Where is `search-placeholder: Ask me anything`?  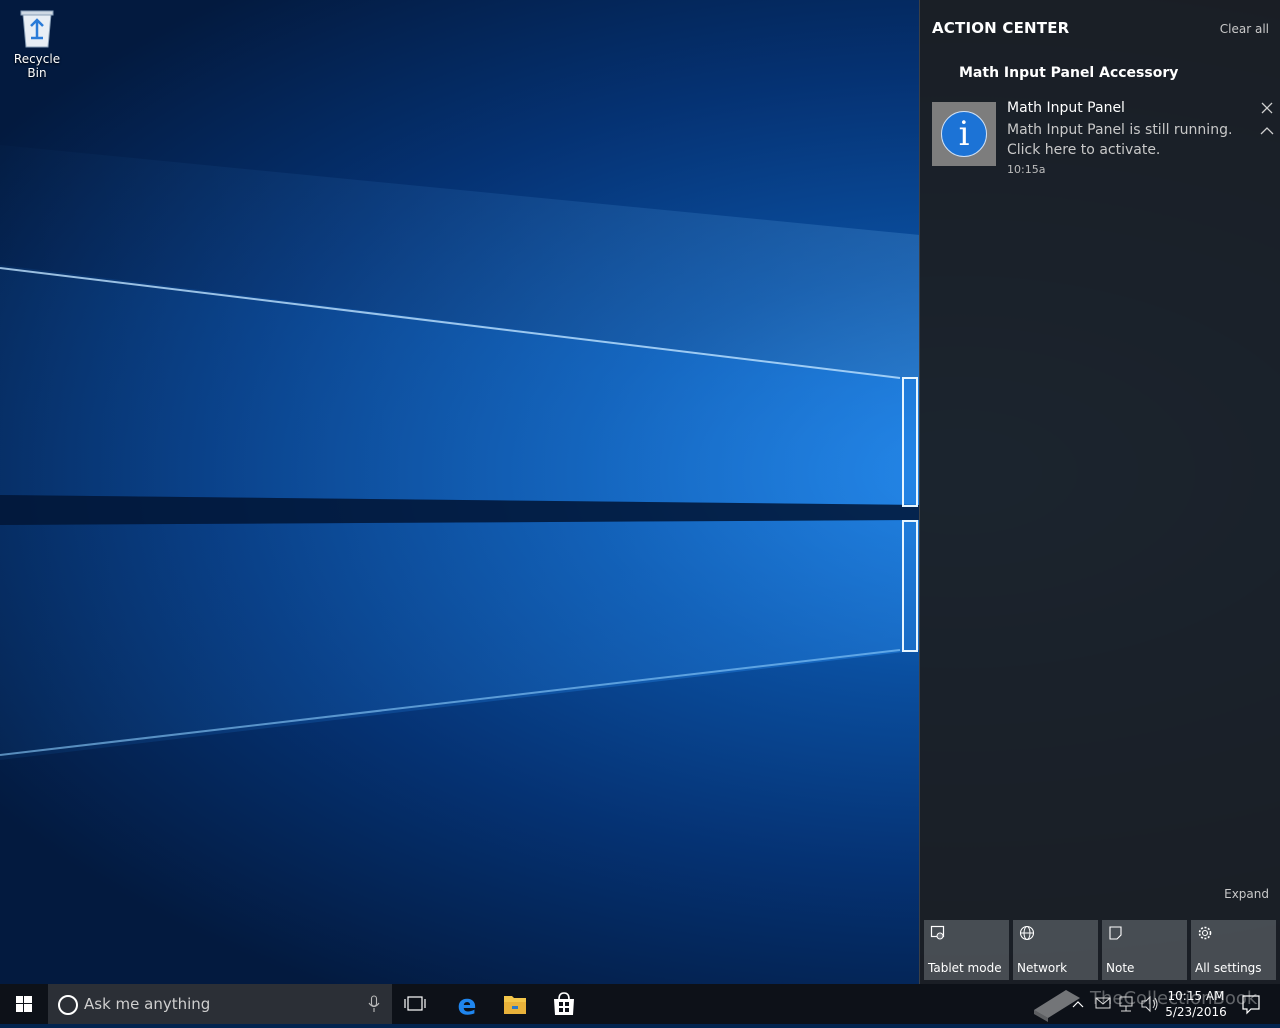 search-placeholder: Ask me anything is located at coordinates (147, 1004).